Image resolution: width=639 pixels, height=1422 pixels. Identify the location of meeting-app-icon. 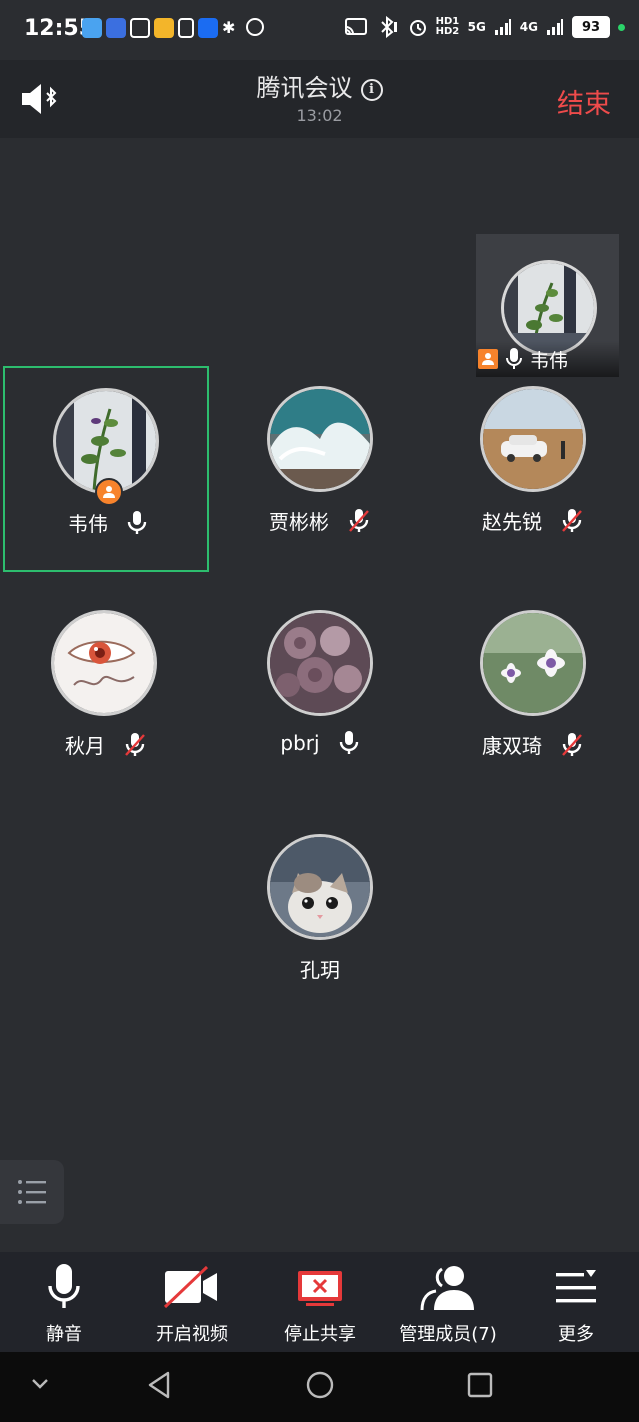
(208, 28).